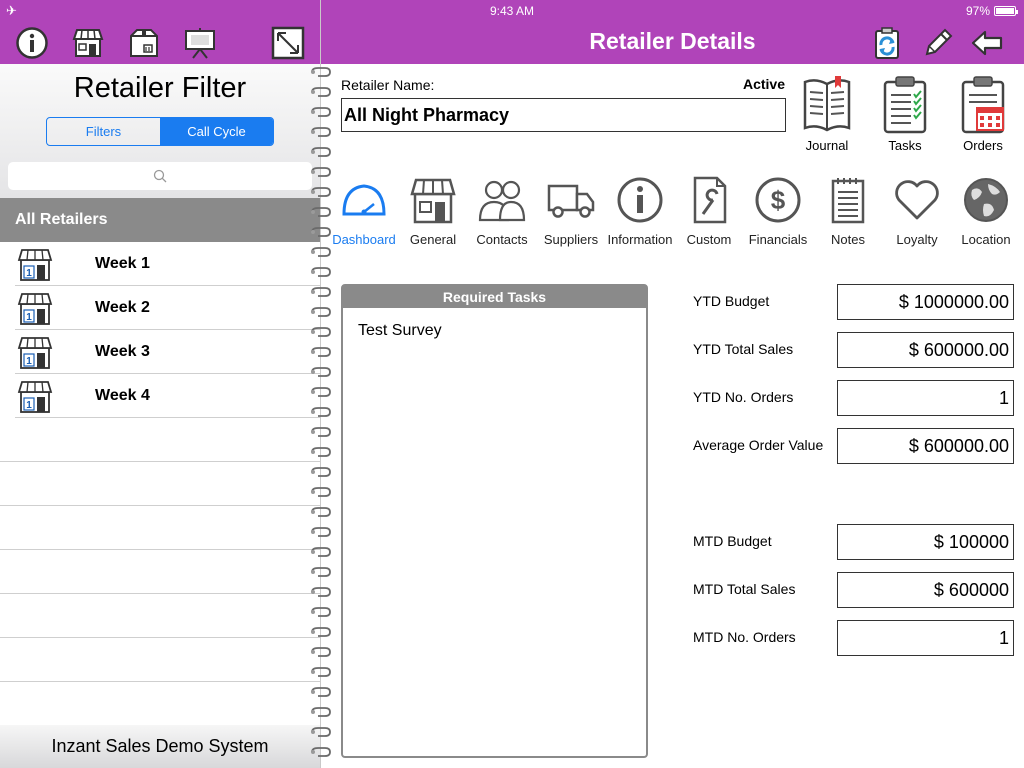  I want to click on list-item-week-4: 1 Week 4, so click(167, 396).